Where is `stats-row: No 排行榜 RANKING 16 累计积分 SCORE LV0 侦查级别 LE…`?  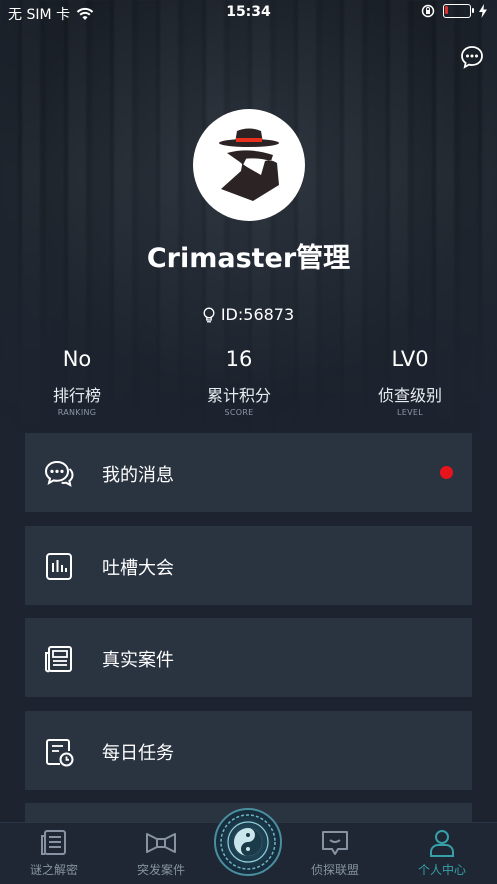
stats-row: No 排行榜 RANKING 16 累计积分 SCORE LV0 侦查级别 LE… is located at coordinates (248, 384).